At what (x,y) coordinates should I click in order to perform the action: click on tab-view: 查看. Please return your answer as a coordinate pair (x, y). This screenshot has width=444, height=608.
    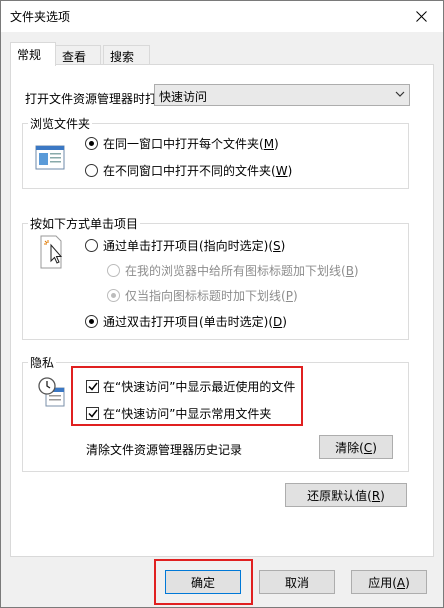
    Looking at the image, I should click on (78, 55).